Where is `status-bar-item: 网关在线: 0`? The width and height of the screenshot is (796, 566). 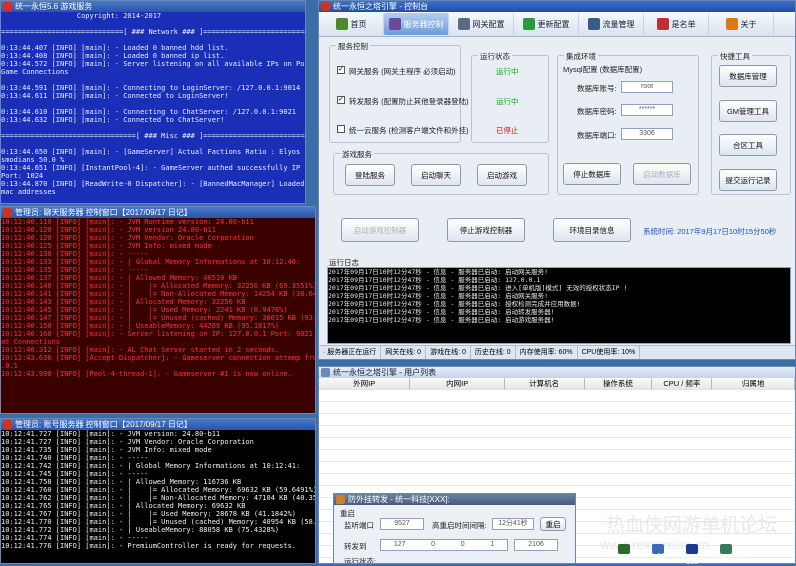 status-bar-item: 网关在线: 0 is located at coordinates (404, 352).